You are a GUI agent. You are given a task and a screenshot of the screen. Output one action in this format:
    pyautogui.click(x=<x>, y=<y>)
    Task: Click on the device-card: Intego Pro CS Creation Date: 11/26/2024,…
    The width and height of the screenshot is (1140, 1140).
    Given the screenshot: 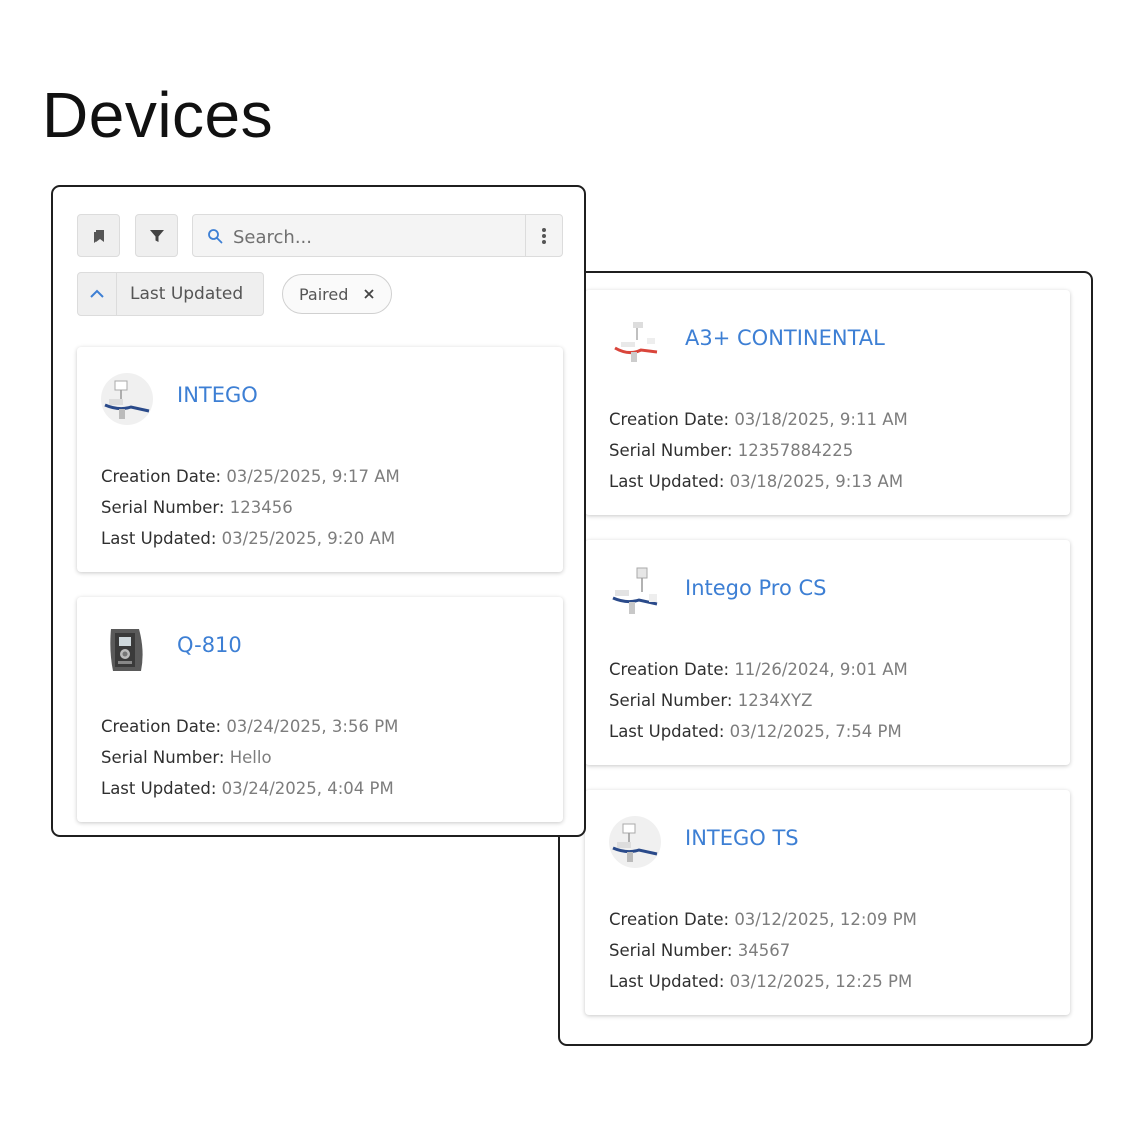 What is the action you would take?
    pyautogui.click(x=827, y=652)
    